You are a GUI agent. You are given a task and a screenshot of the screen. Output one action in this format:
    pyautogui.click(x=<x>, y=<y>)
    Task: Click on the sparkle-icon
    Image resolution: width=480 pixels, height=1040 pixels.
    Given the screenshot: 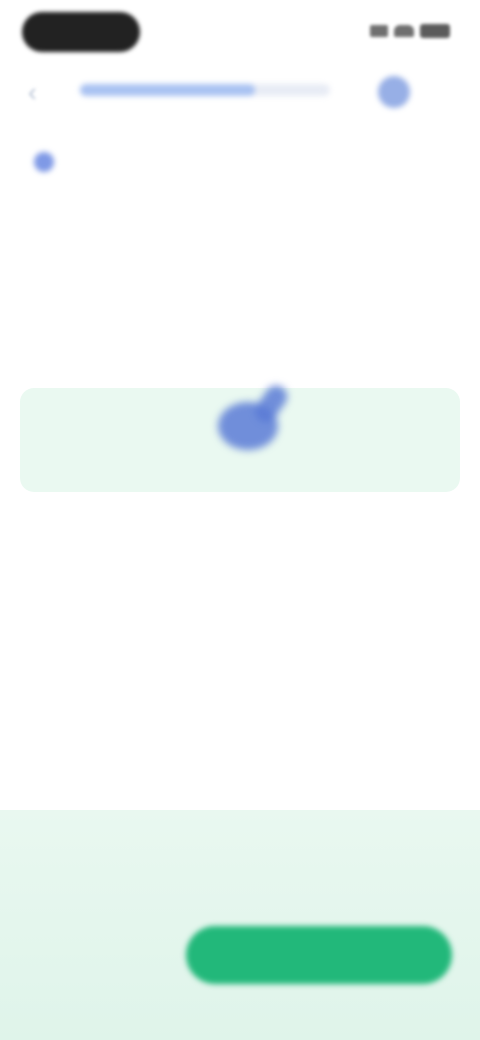 What is the action you would take?
    pyautogui.click(x=44, y=162)
    